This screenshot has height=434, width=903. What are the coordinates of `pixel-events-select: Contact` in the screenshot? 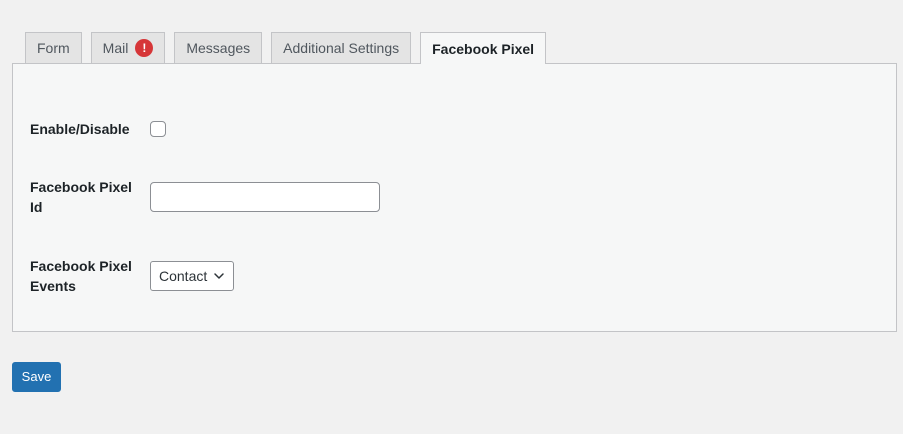 It's located at (192, 276).